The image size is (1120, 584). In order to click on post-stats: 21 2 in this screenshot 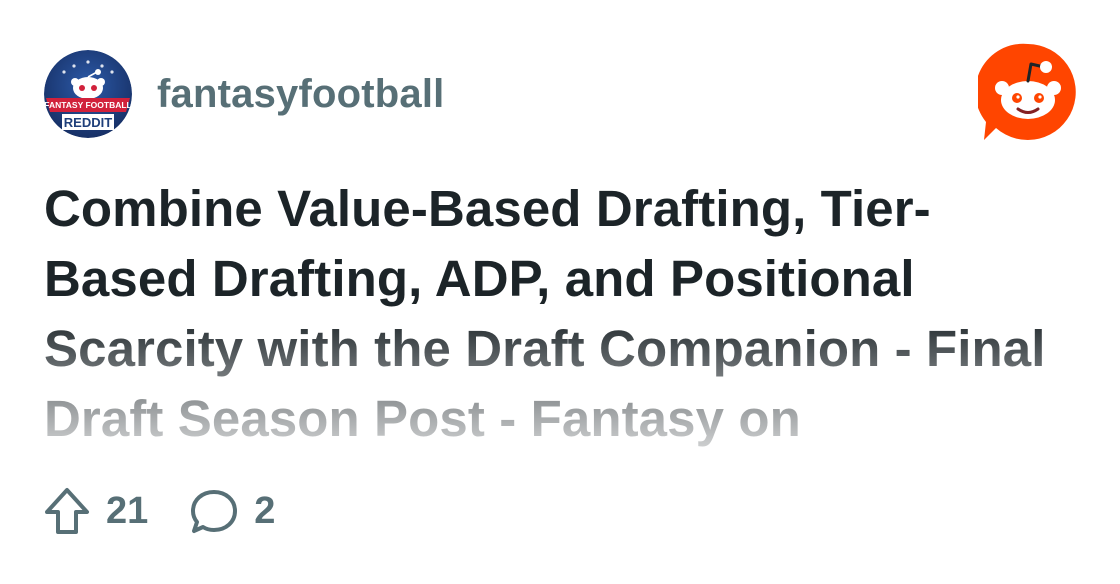, I will do `click(159, 511)`.